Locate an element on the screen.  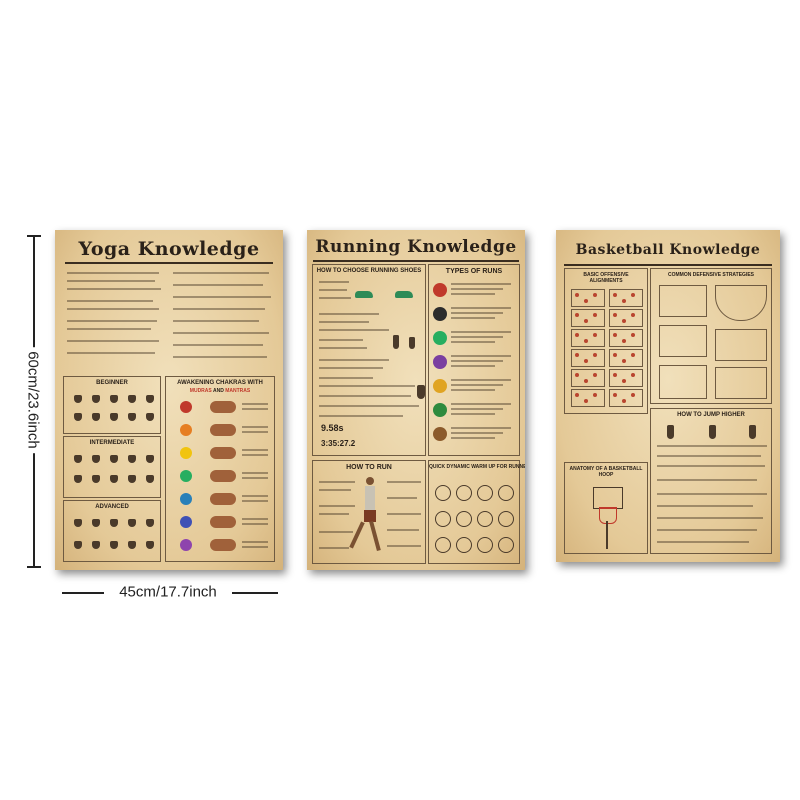
basketball-title-rule is located at coordinates (668, 265).